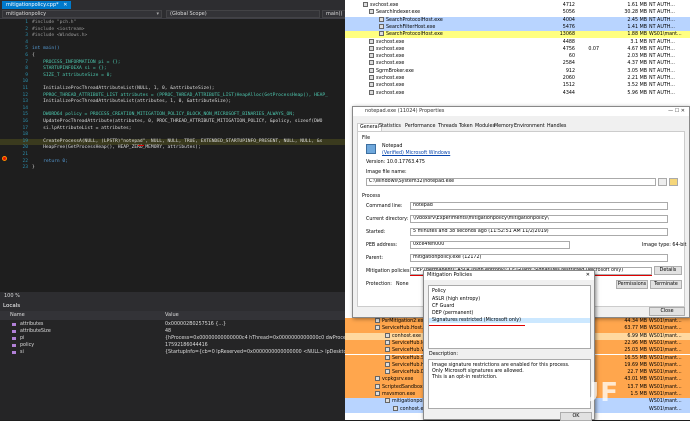 This screenshot has height=421, width=690. Describe the element at coordinates (673, 182) in the screenshot. I see `folder-icon` at that location.